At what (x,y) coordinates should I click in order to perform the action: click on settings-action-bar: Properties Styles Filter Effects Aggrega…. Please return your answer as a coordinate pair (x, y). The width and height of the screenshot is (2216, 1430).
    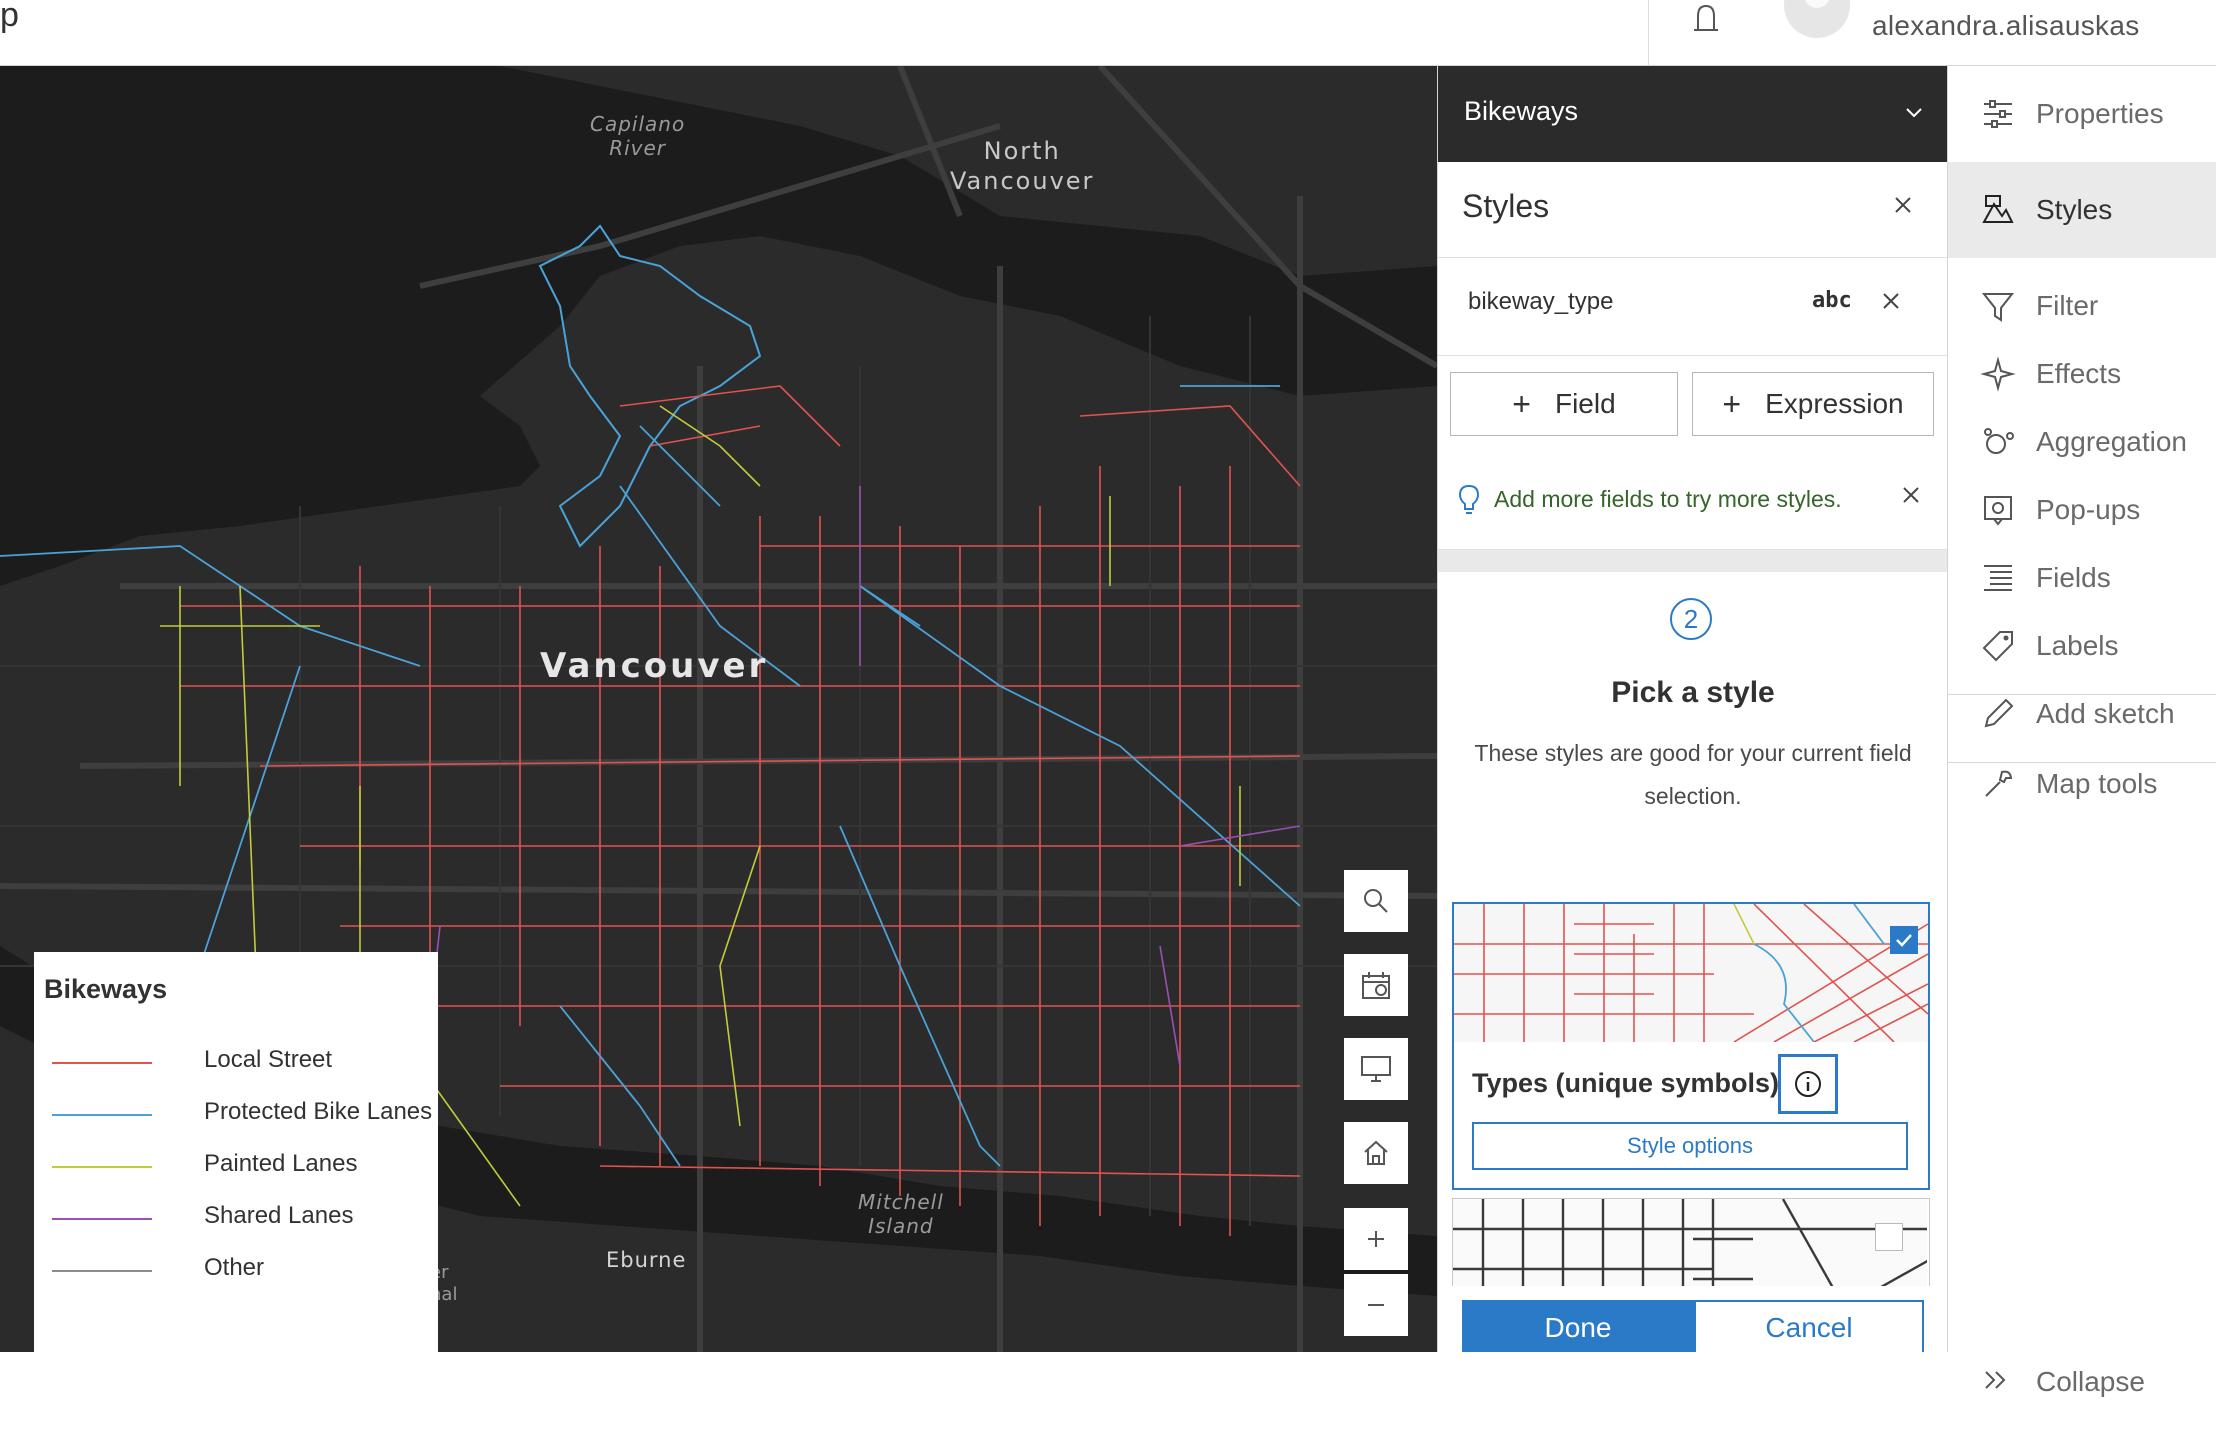
    Looking at the image, I should click on (2081, 731).